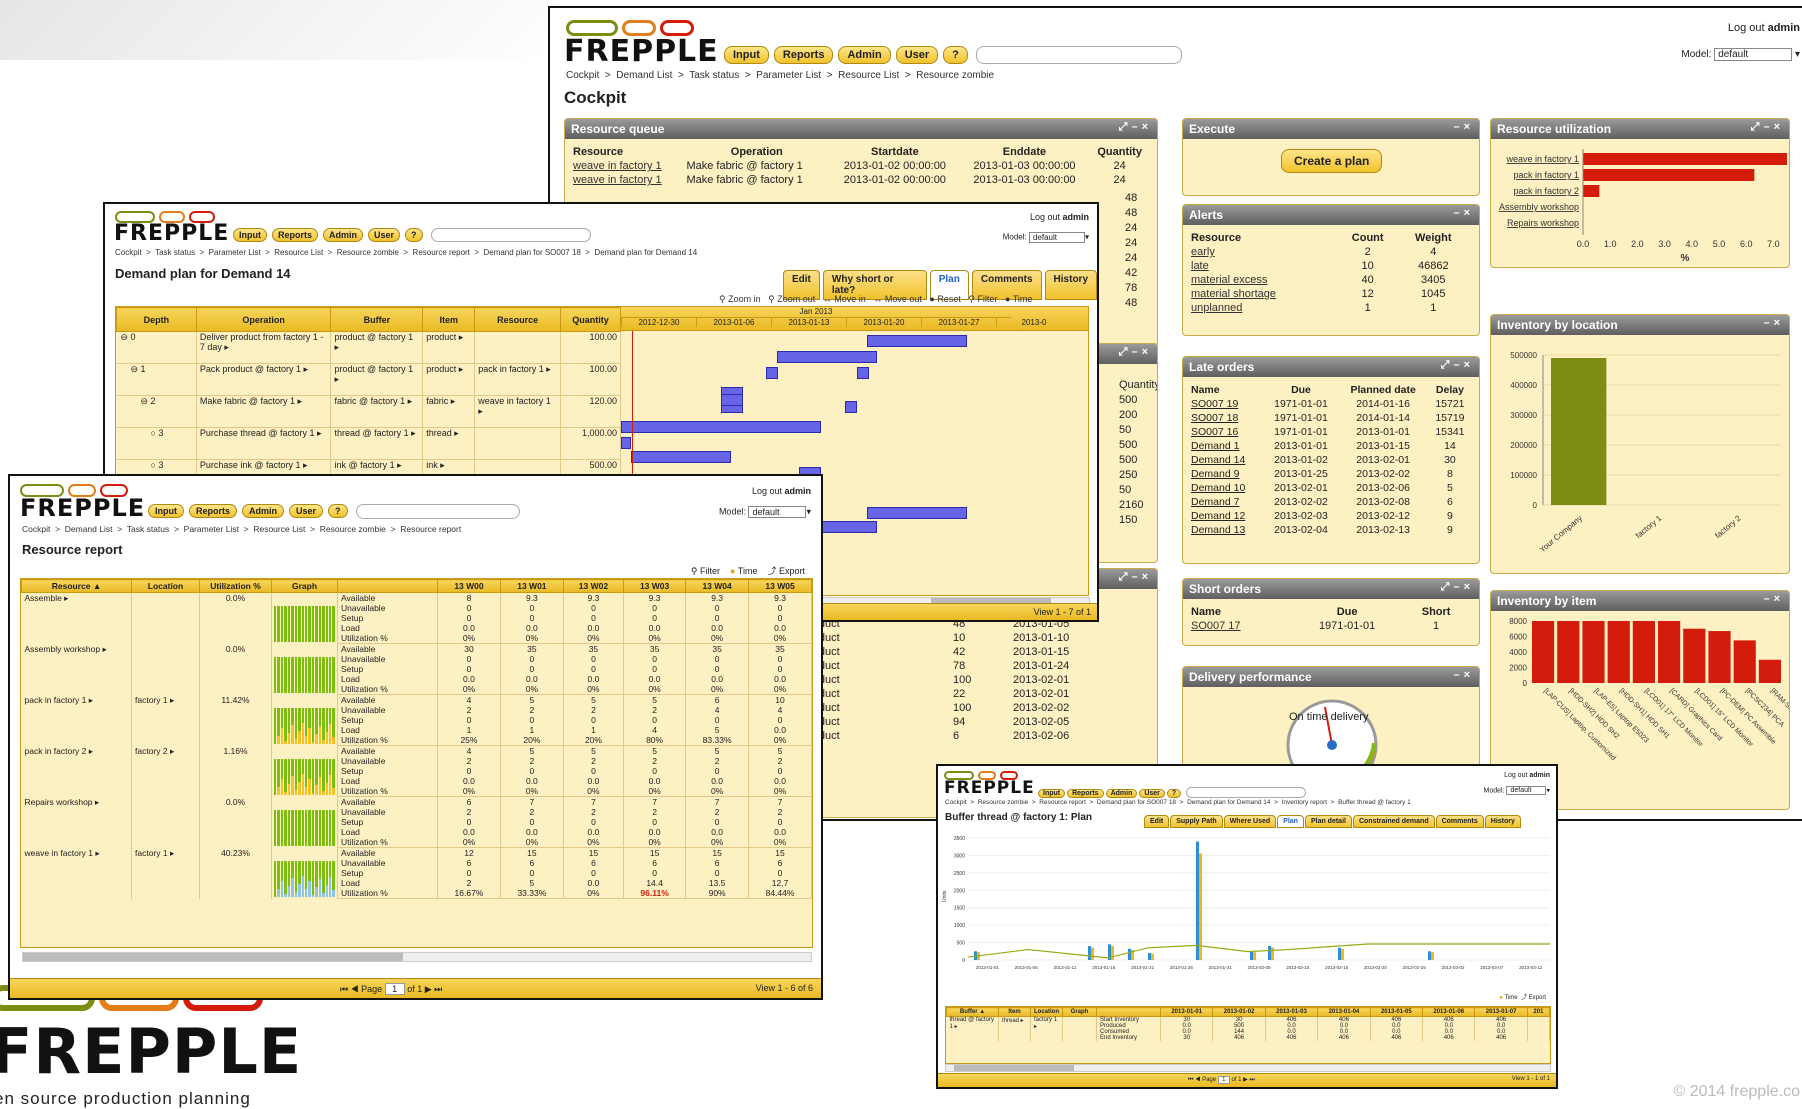 This screenshot has height=1109, width=1802. Describe the element at coordinates (449, 411) in the screenshot. I see `item-link: fabric ▸` at that location.